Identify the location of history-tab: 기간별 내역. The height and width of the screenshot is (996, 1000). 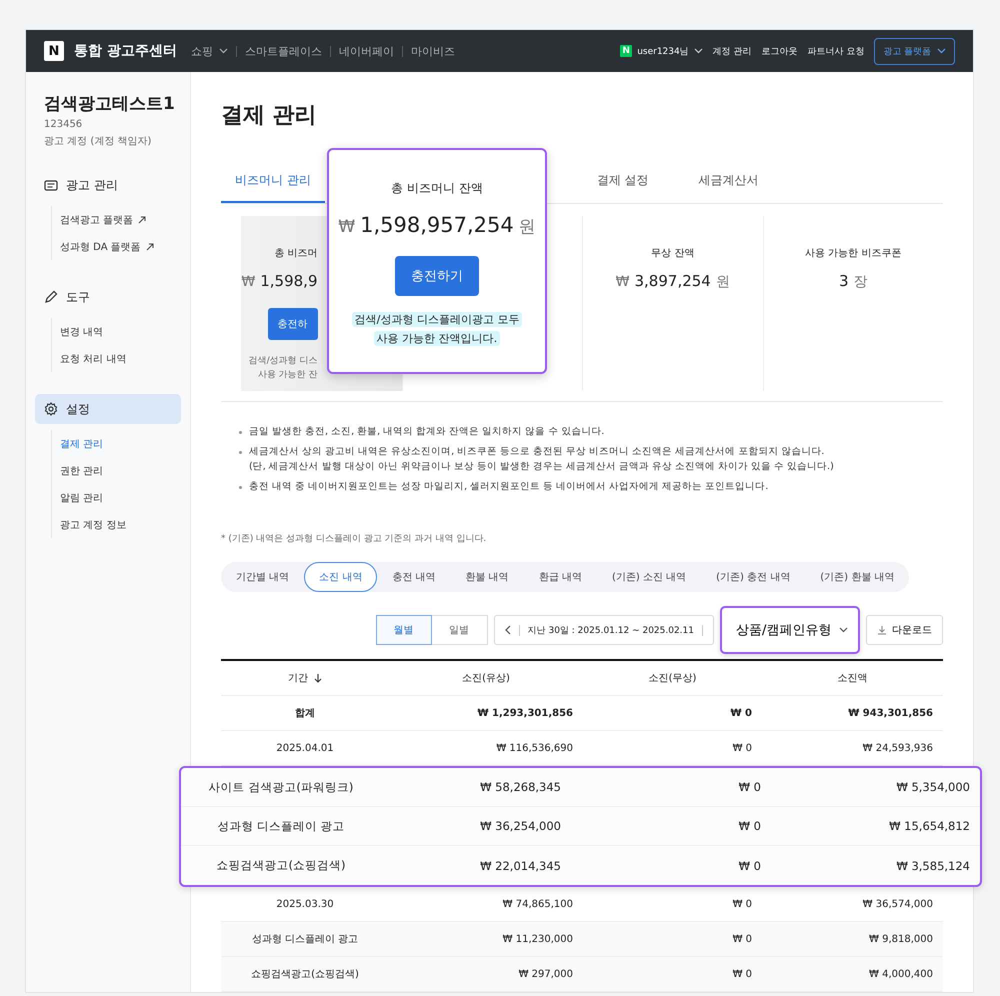
(262, 577).